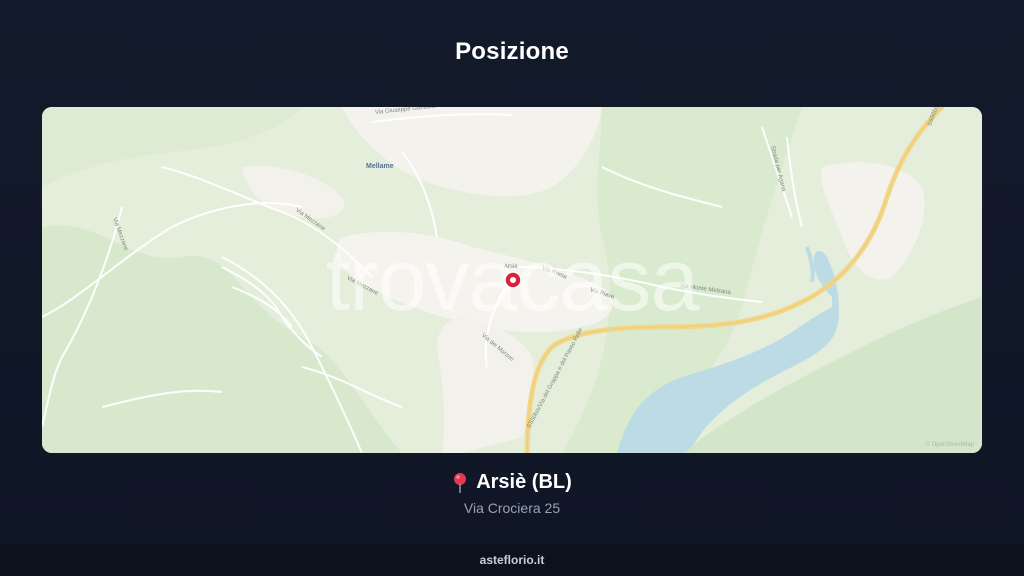 The image size is (1024, 576). Describe the element at coordinates (511, 267) in the screenshot. I see `map-center-label: Arsiè` at that location.